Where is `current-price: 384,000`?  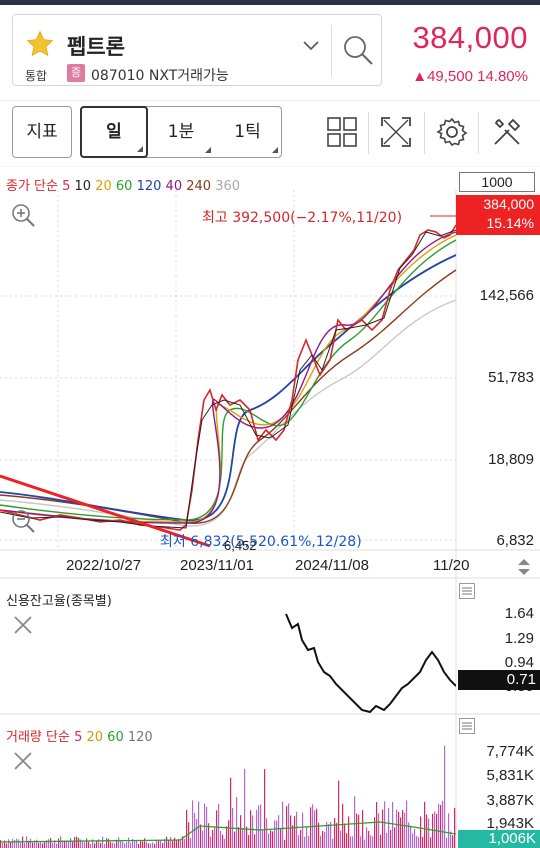 current-price: 384,000 is located at coordinates (470, 37).